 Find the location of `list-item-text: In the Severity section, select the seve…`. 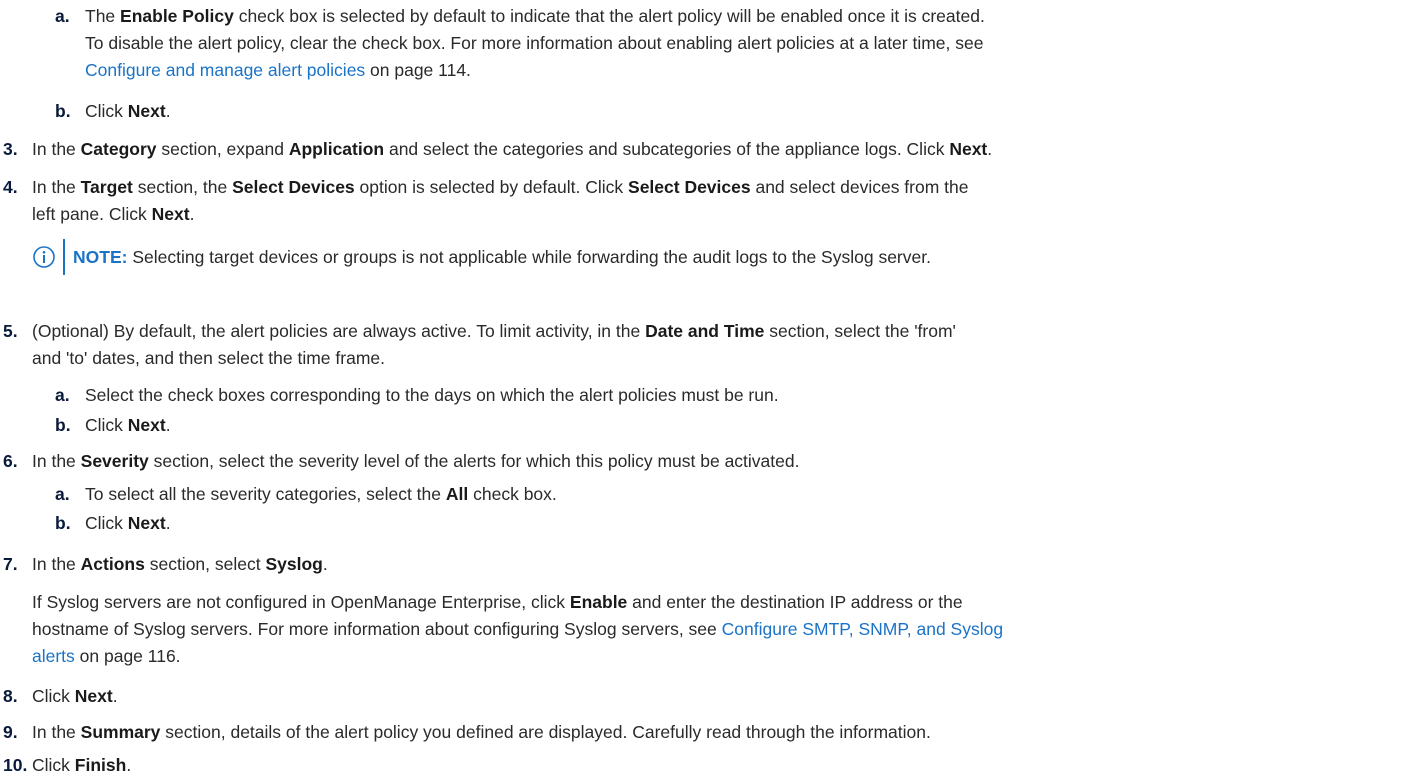

list-item-text: In the Severity section, select the seve… is located at coordinates (415, 461).